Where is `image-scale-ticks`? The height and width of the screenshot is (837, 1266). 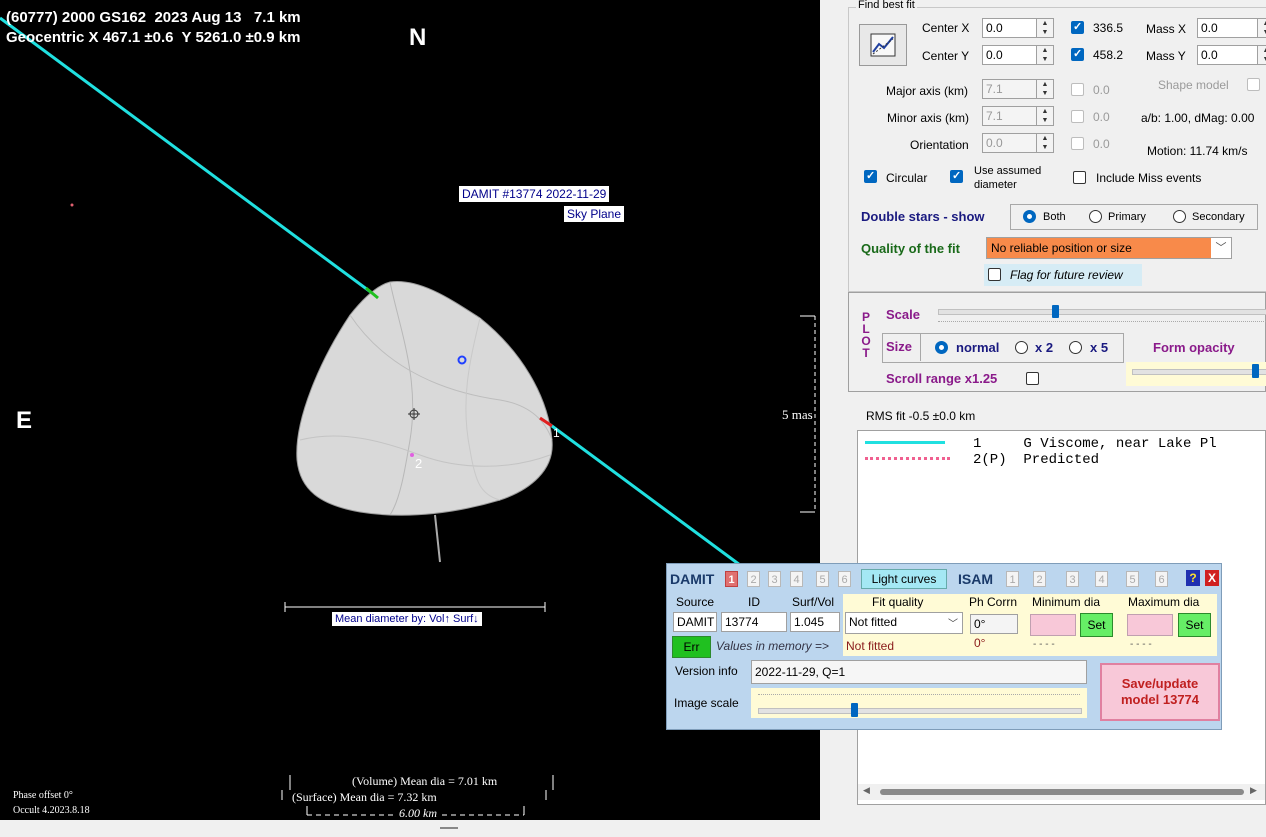
image-scale-ticks is located at coordinates (919, 696).